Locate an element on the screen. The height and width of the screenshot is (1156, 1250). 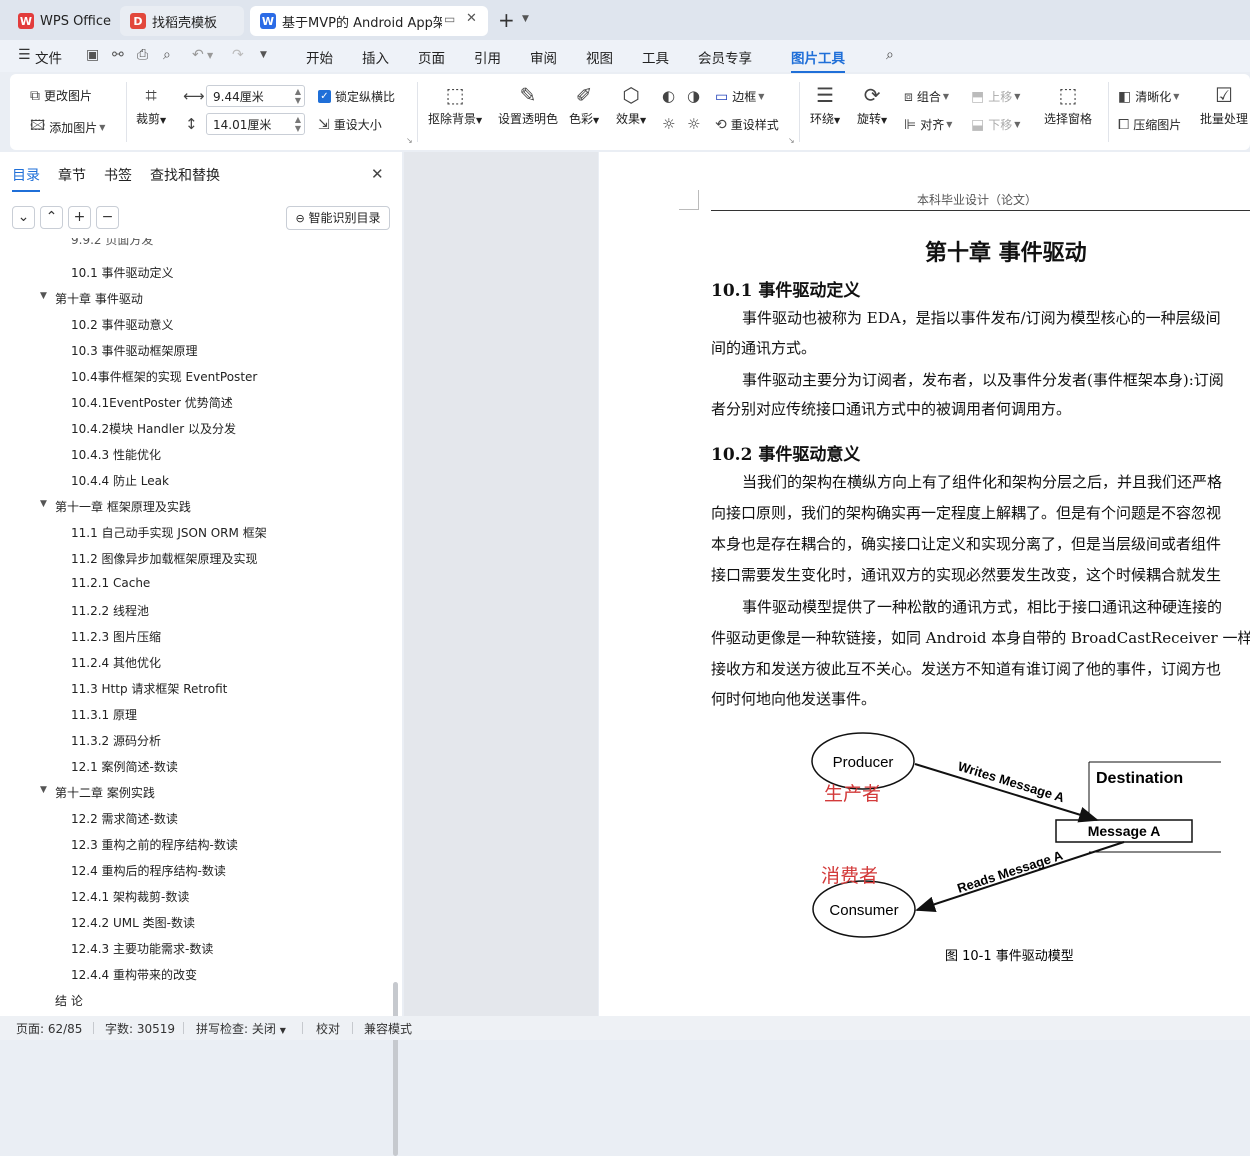
remove-heading-icon: − is located at coordinates (107, 217).